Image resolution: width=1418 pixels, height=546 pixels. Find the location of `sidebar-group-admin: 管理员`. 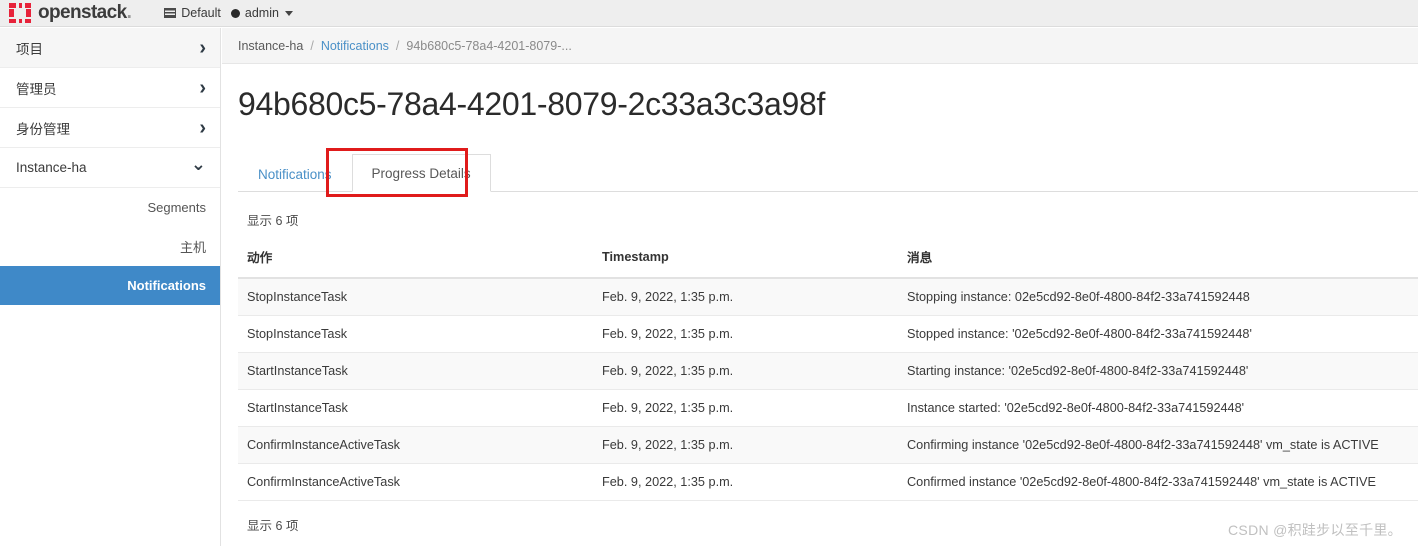

sidebar-group-admin: 管理员 is located at coordinates (110, 88).